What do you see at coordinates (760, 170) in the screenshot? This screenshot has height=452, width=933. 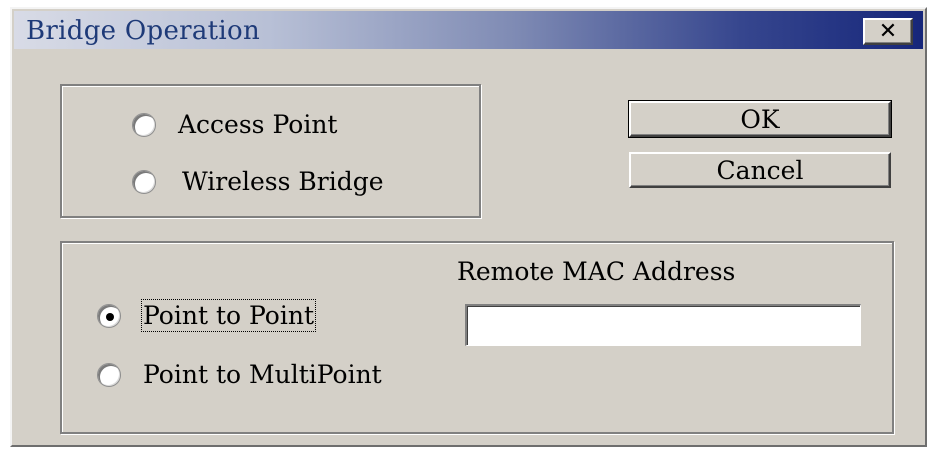 I see `cancel-button: Cancel` at bounding box center [760, 170].